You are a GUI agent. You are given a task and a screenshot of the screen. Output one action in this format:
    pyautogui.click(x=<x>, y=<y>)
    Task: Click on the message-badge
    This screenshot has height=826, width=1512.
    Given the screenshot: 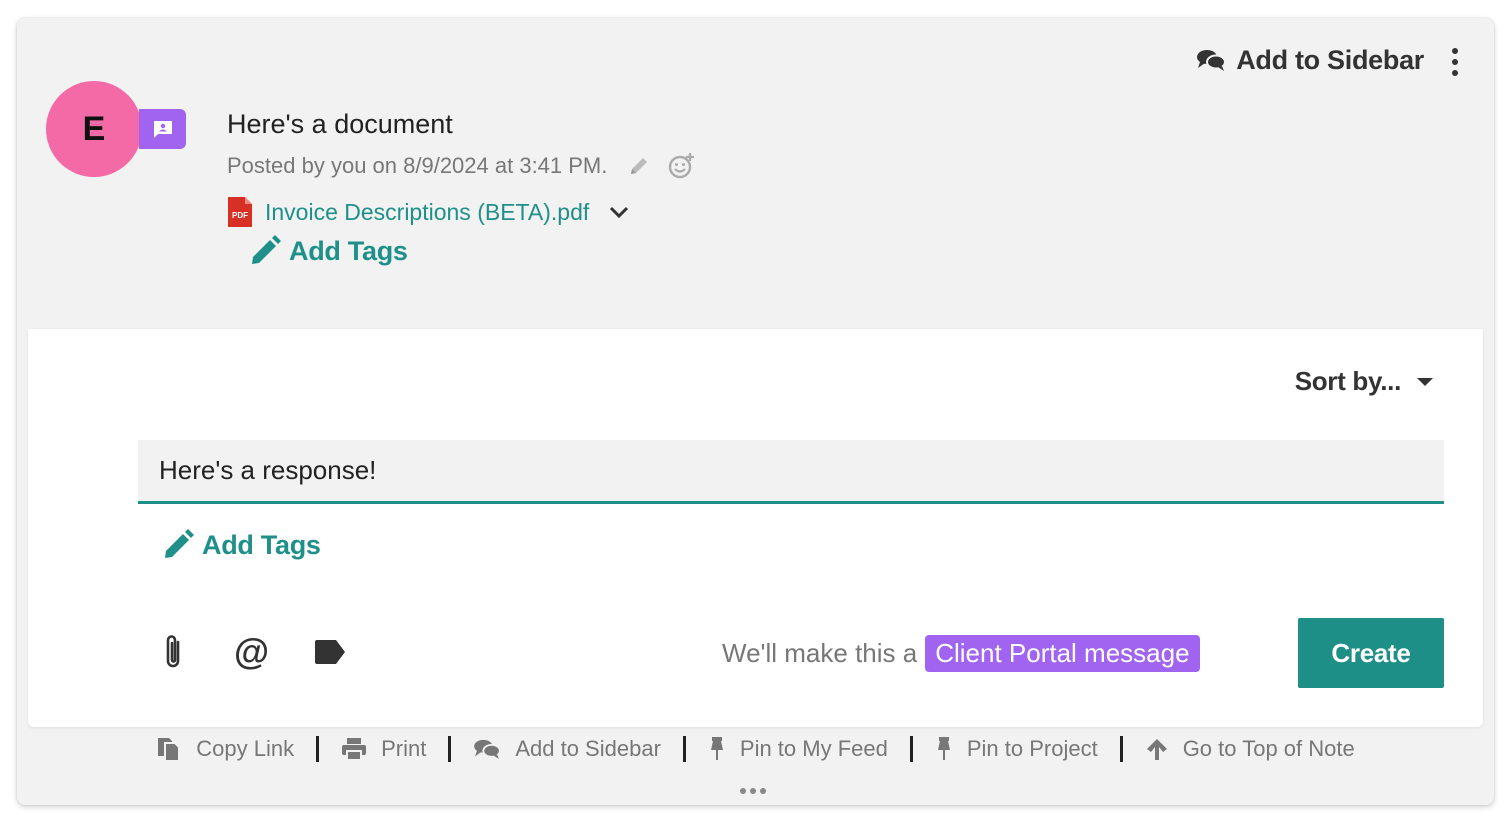 What is the action you would take?
    pyautogui.click(x=162, y=129)
    